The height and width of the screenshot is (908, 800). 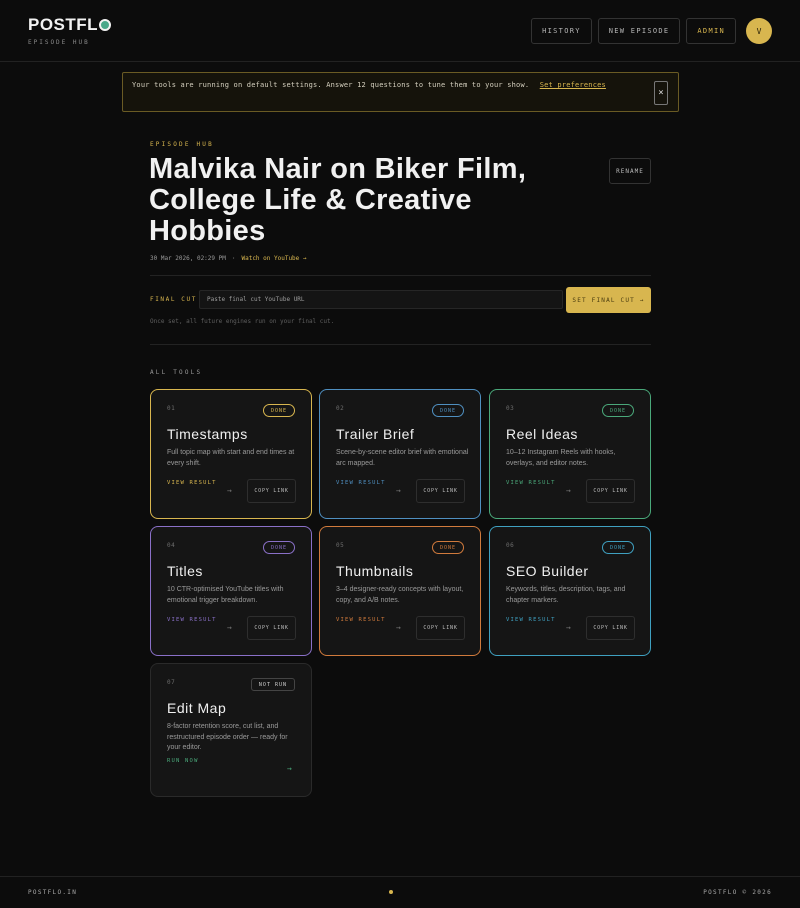 I want to click on card-number: 01, so click(x=171, y=408).